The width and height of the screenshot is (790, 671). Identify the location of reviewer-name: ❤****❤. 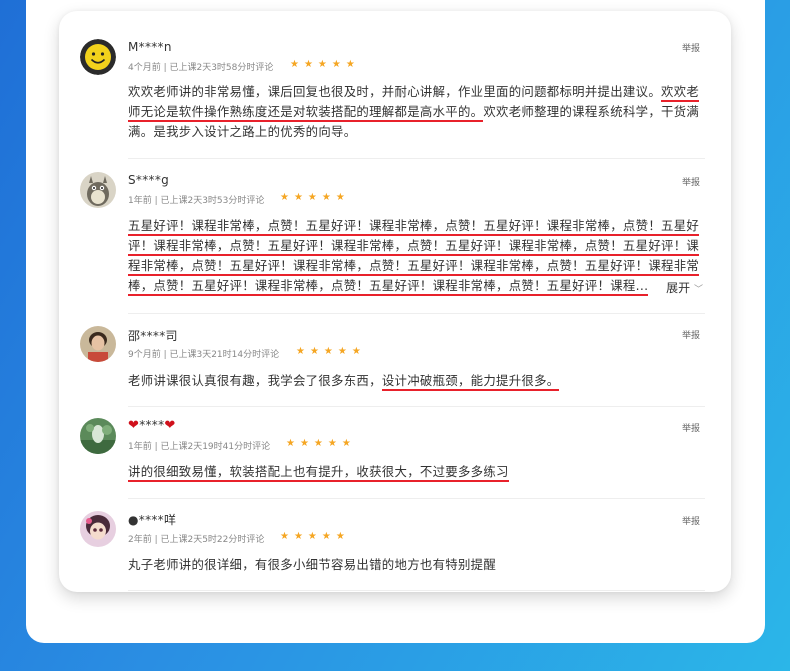
(152, 425).